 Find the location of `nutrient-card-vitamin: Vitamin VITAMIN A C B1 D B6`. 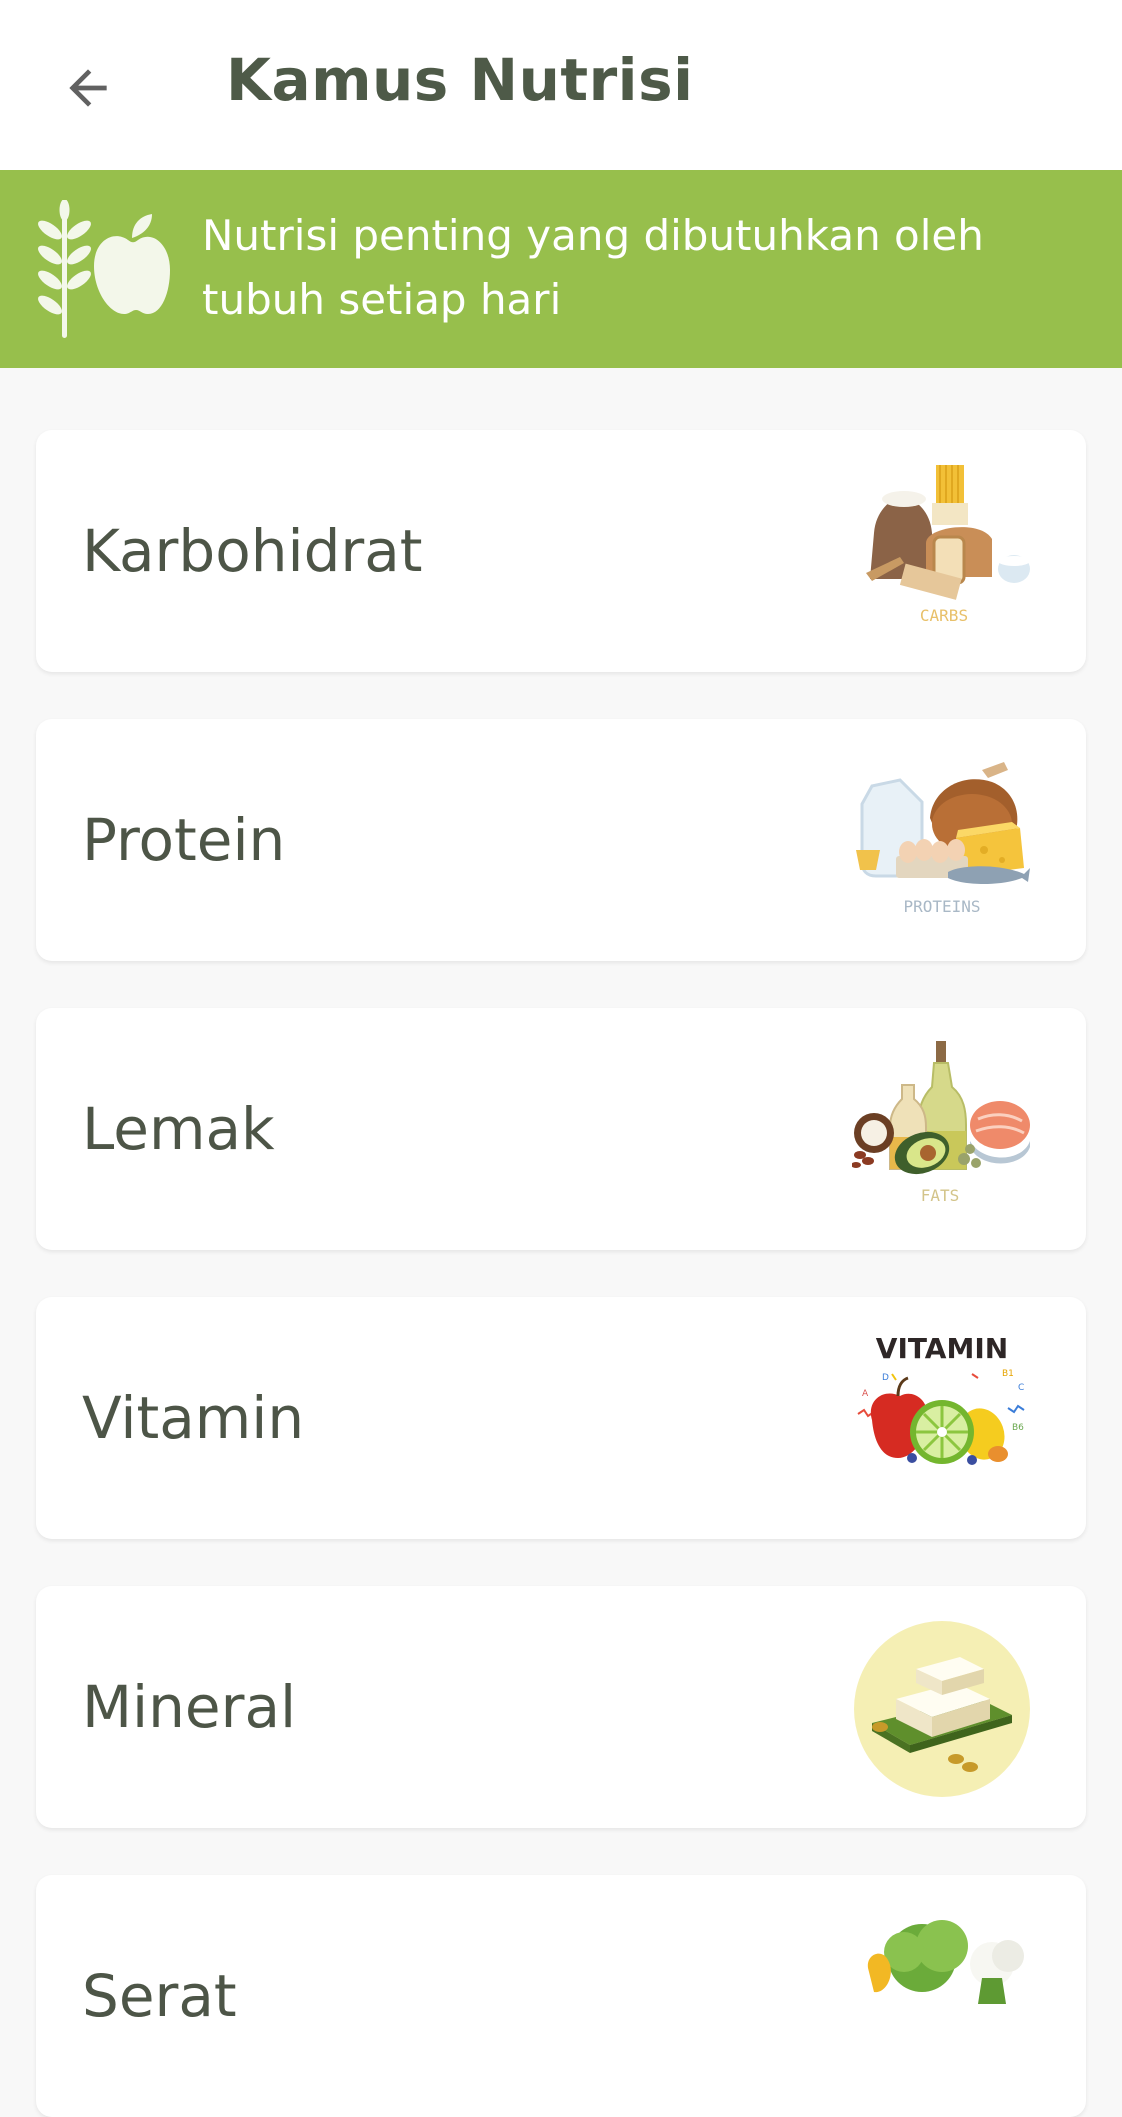

nutrient-card-vitamin: Vitamin VITAMIN A C B1 D B6 is located at coordinates (561, 1418).